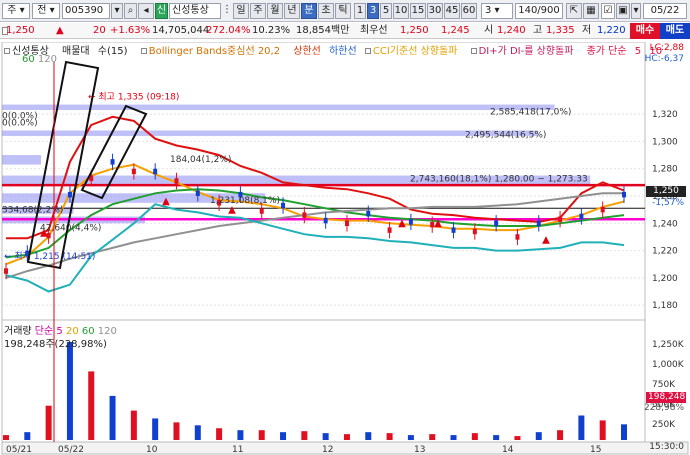 The image size is (690, 455). I want to click on x-tick-label: 14, so click(508, 450).